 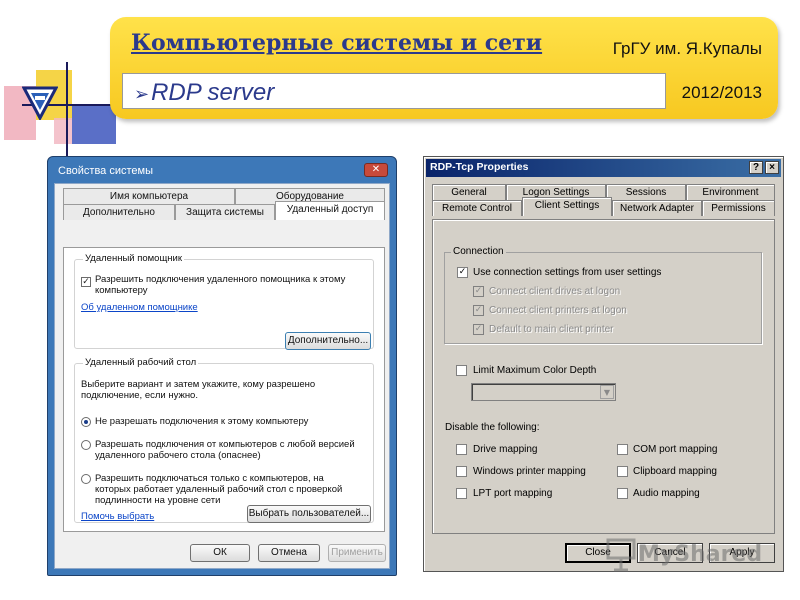 What do you see at coordinates (469, 192) in the screenshot?
I see `tab-general: General` at bounding box center [469, 192].